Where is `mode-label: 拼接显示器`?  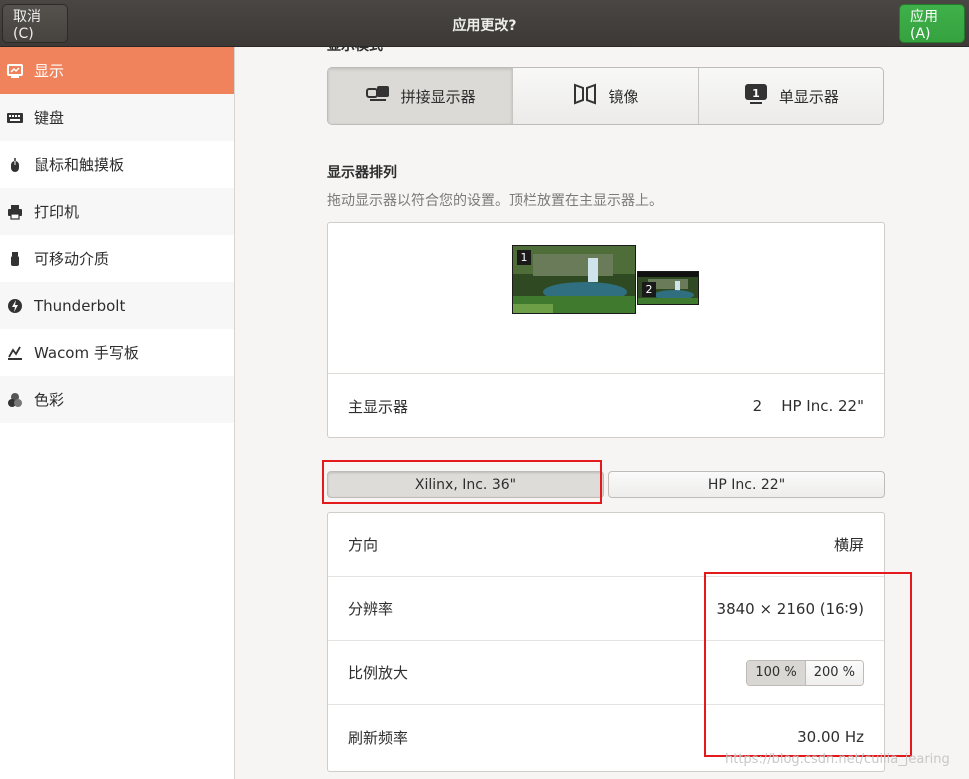 mode-label: 拼接显示器 is located at coordinates (438, 96).